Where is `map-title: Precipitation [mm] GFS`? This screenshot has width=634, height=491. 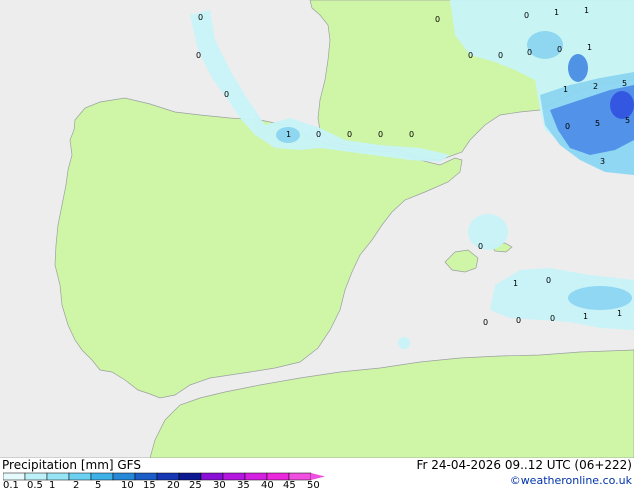 map-title: Precipitation [mm] GFS is located at coordinates (71, 465).